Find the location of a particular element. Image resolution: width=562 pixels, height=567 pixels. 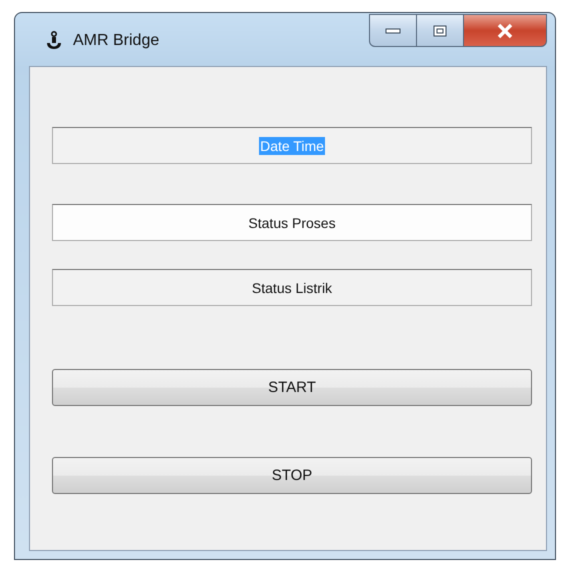

text-field: Status Proses is located at coordinates (292, 222).